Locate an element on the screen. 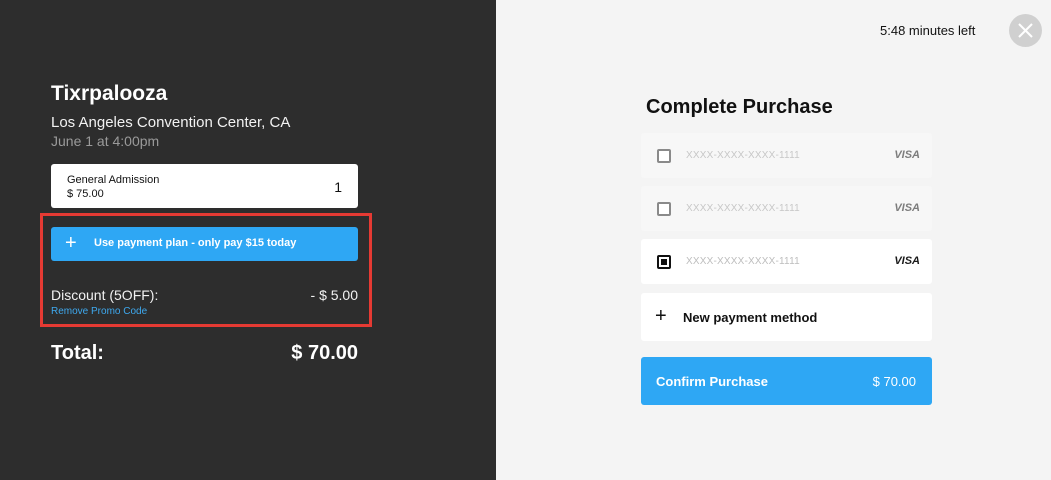 This screenshot has width=1051, height=480. event-title: Tixrpalooza is located at coordinates (109, 93).